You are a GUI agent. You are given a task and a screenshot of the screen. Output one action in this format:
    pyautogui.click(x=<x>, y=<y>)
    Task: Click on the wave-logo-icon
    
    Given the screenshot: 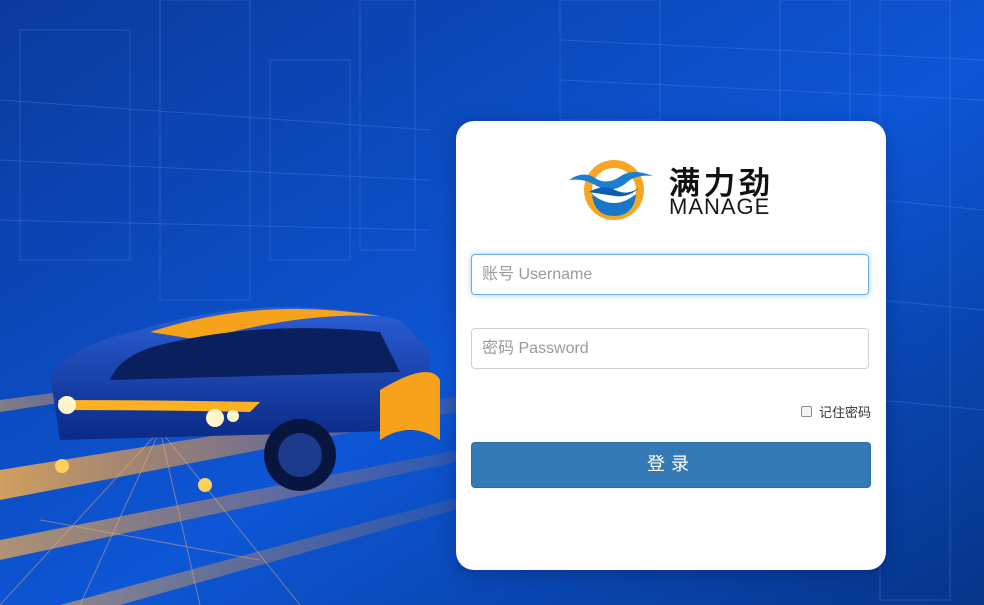 What is the action you would take?
    pyautogui.click(x=611, y=190)
    